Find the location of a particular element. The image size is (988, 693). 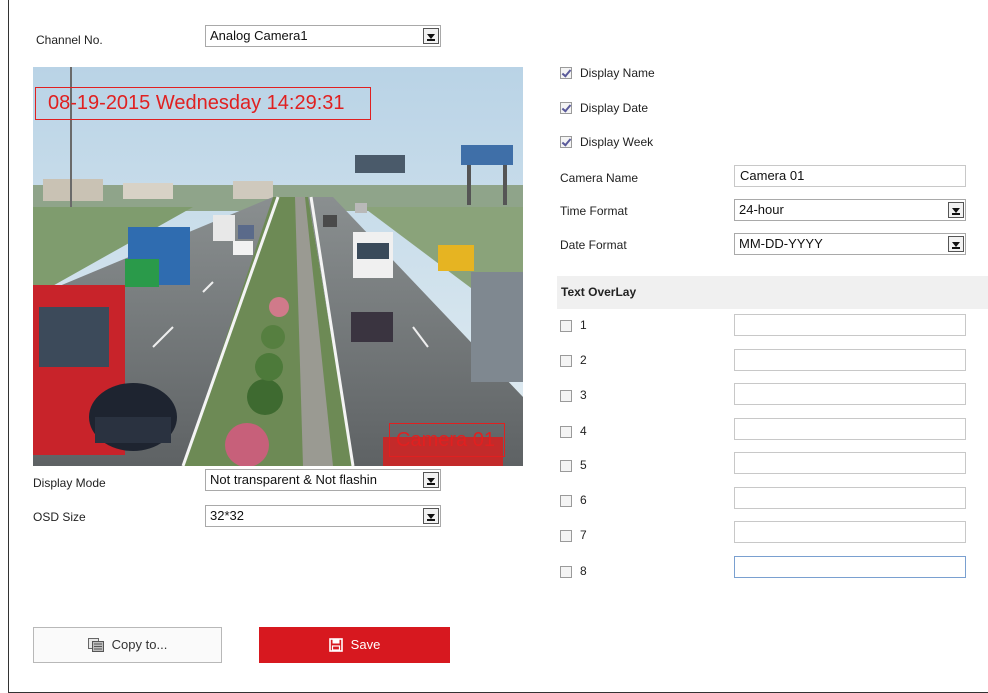

camera-name-label: Camera Name is located at coordinates (599, 178).